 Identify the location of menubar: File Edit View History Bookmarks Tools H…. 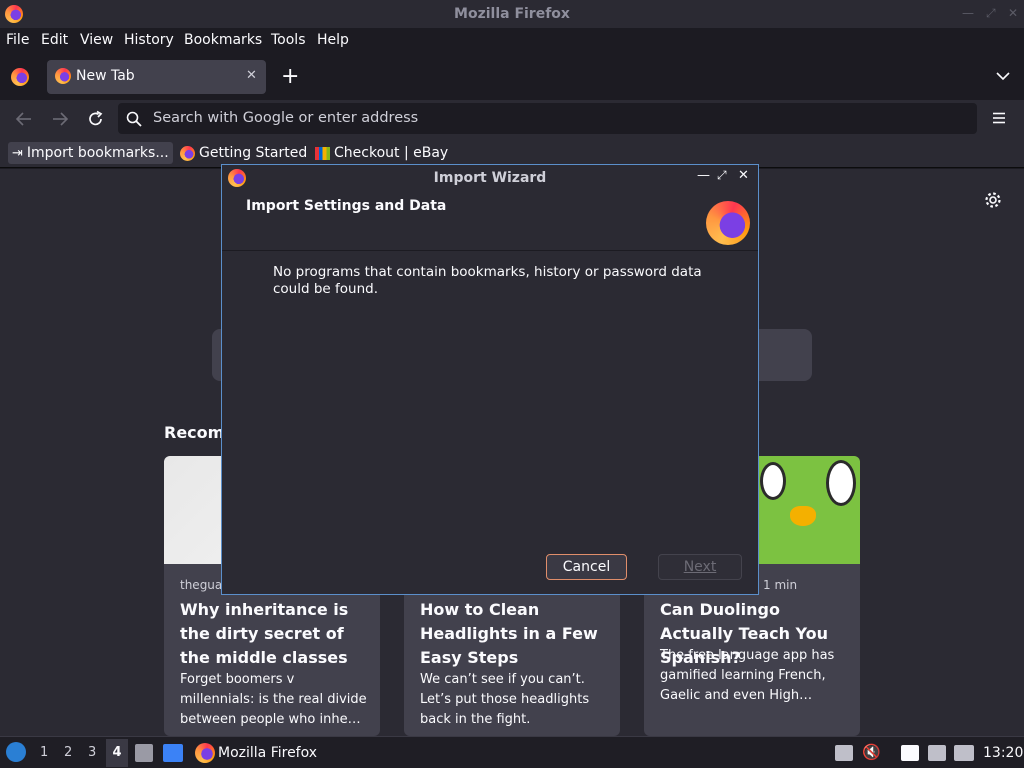
(512, 41).